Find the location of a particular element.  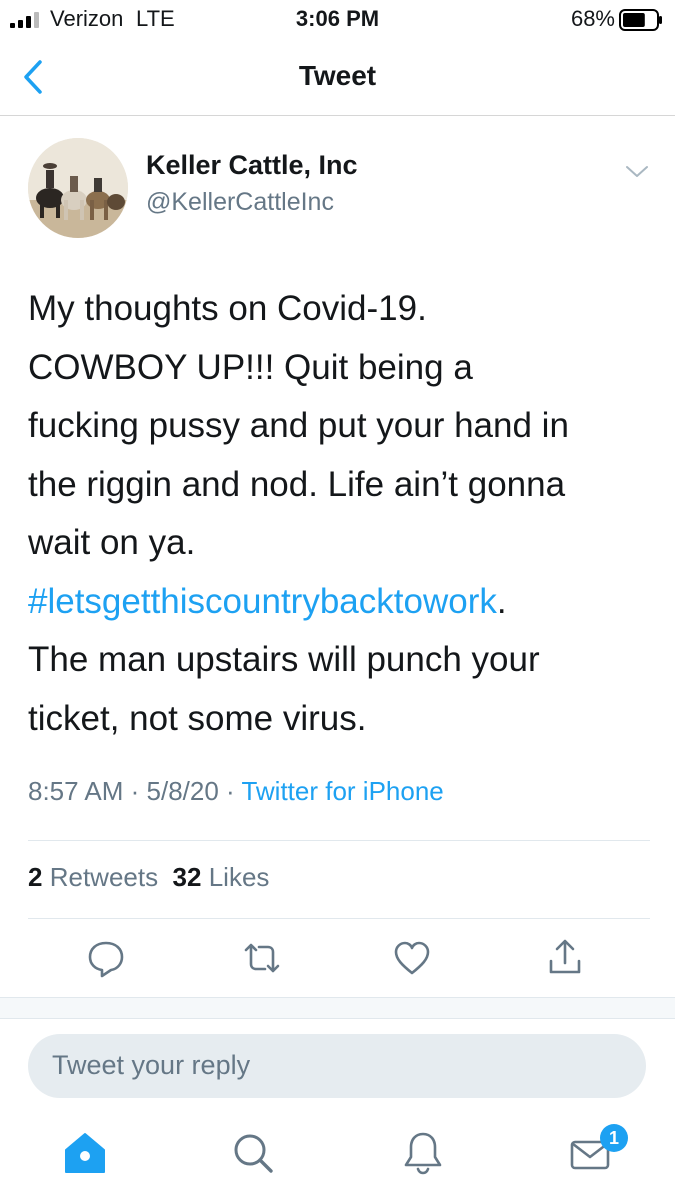

tweet-line: wait on ya. is located at coordinates (112, 542).